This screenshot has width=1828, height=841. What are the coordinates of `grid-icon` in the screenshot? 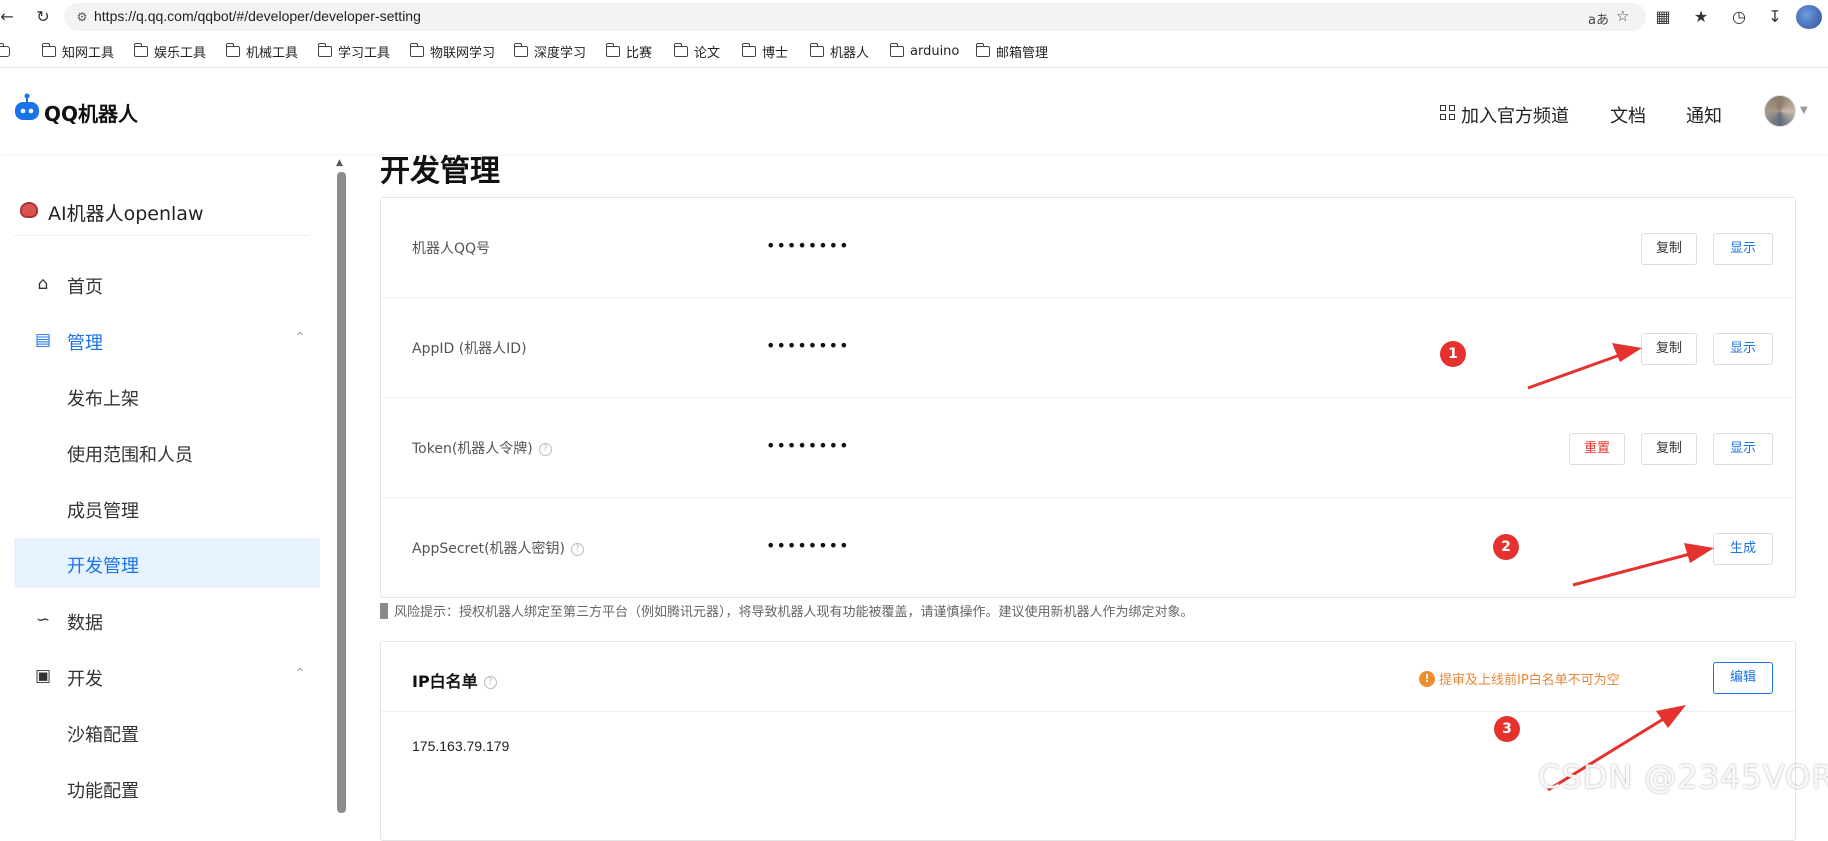 It's located at (1448, 113).